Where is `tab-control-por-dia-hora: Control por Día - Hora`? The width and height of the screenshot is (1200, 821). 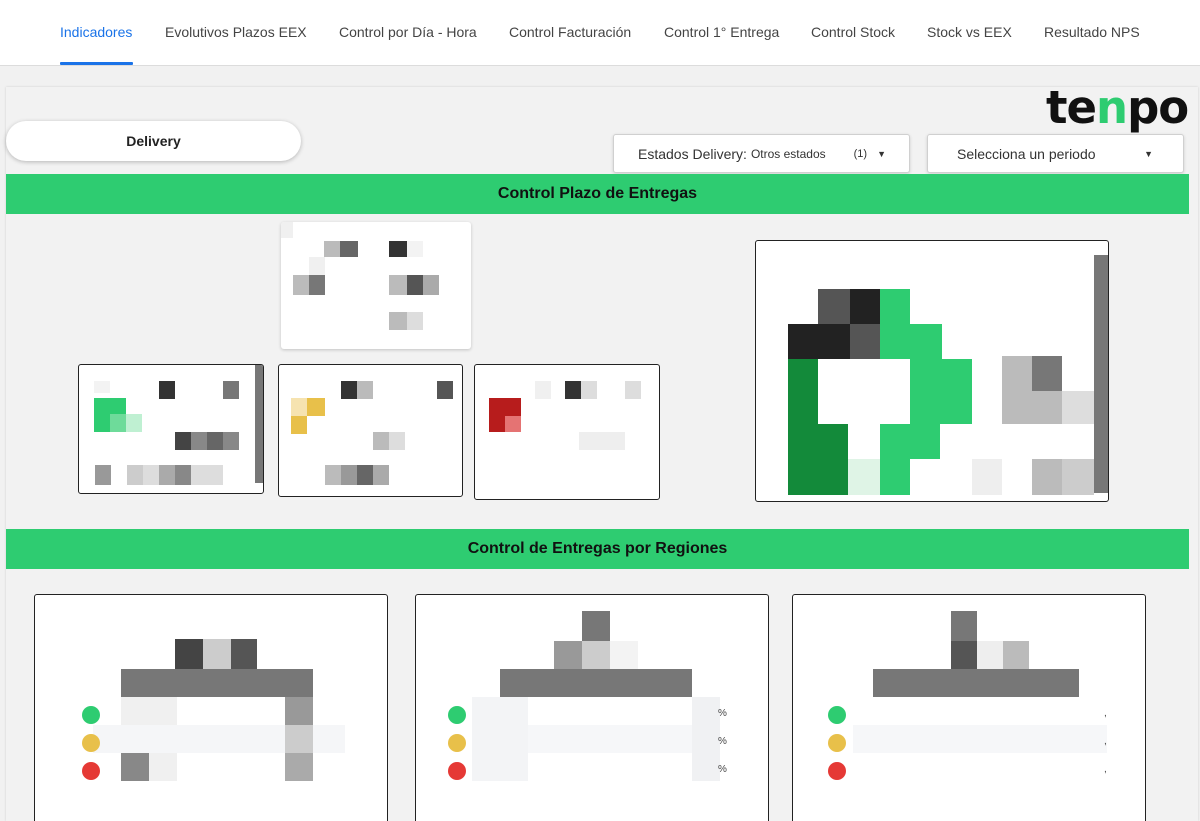 tab-control-por-dia-hora: Control por Día - Hora is located at coordinates (408, 32).